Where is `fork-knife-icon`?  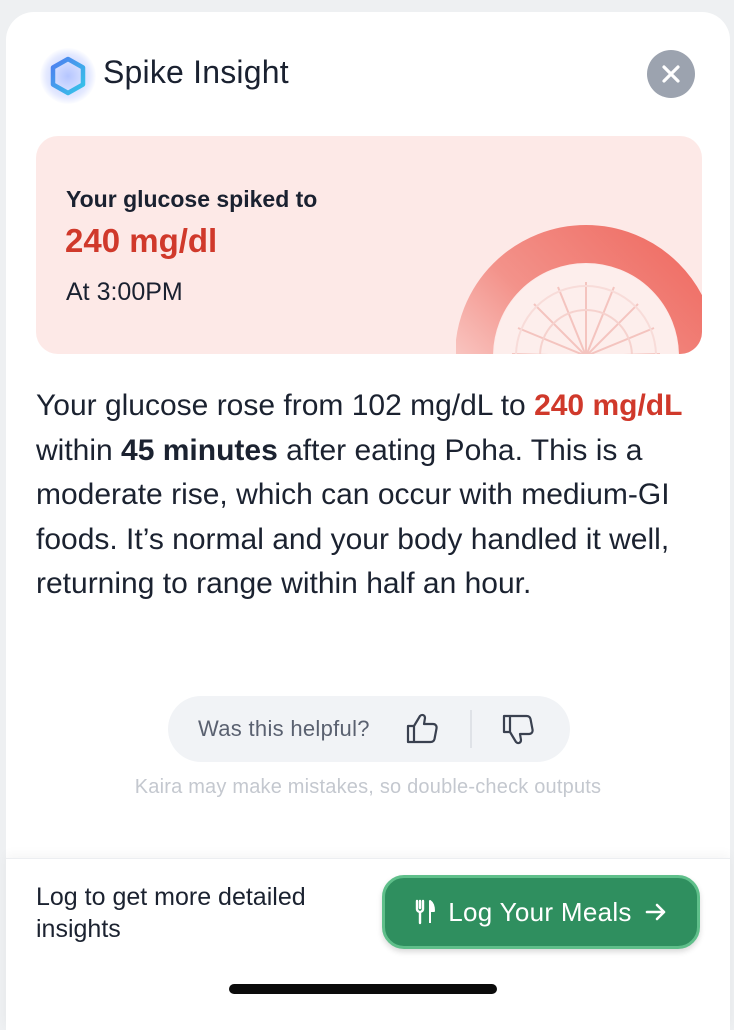 fork-knife-icon is located at coordinates (426, 912).